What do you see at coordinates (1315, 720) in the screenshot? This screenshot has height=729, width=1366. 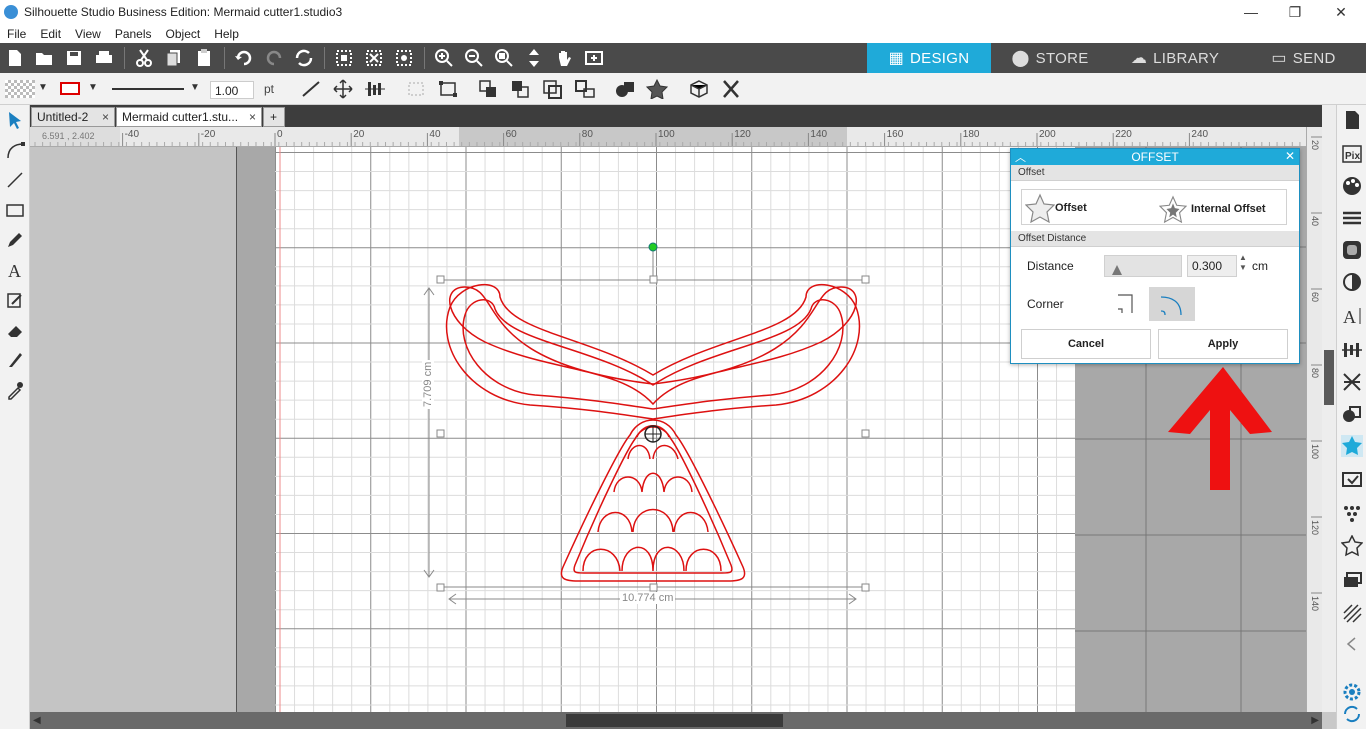 I see `scroll-right-icon: ▶` at bounding box center [1315, 720].